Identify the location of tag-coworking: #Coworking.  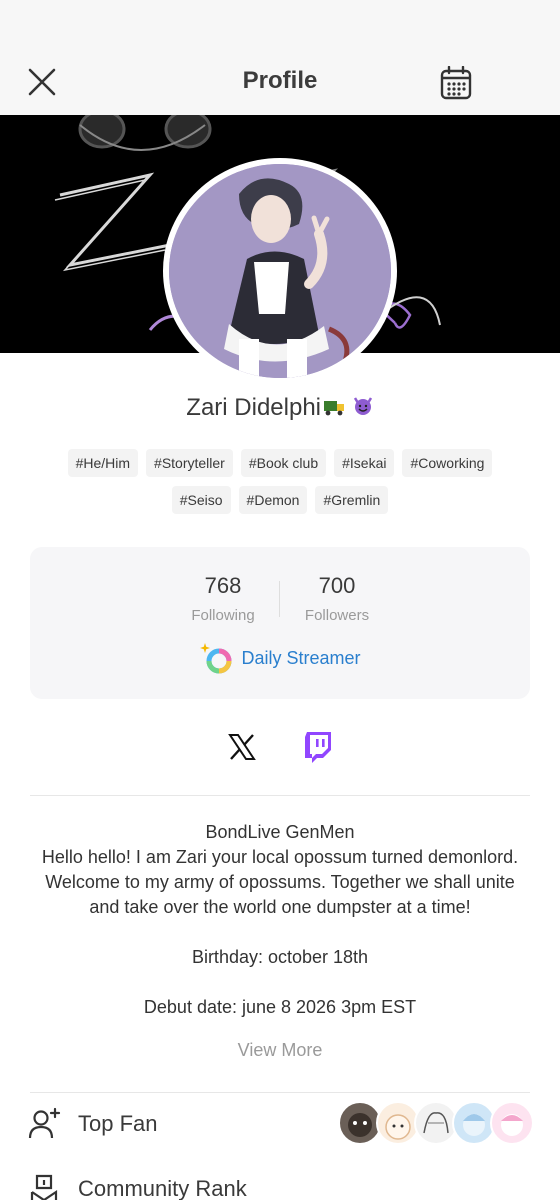
(447, 463).